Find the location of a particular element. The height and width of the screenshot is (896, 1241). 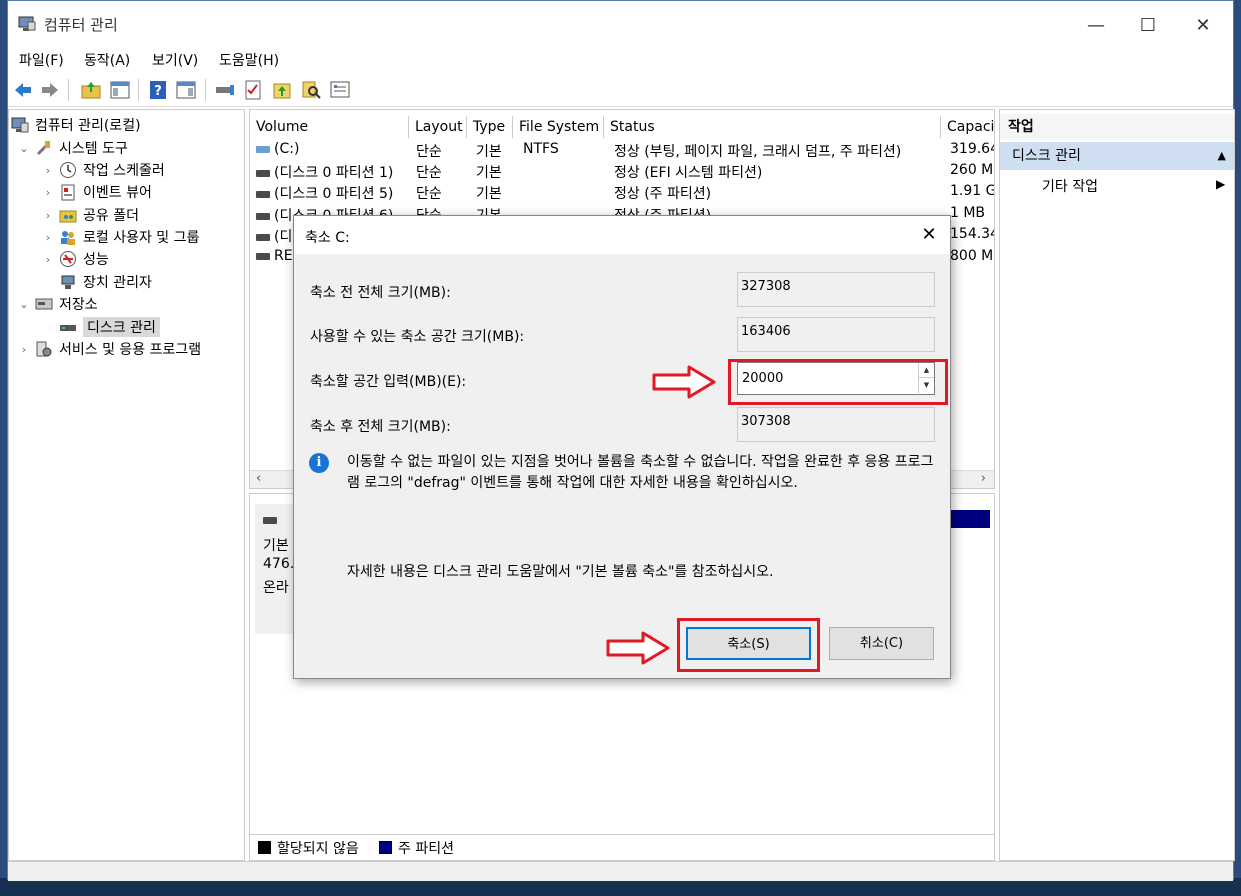

column-header-file-system: File System is located at coordinates (558, 127).